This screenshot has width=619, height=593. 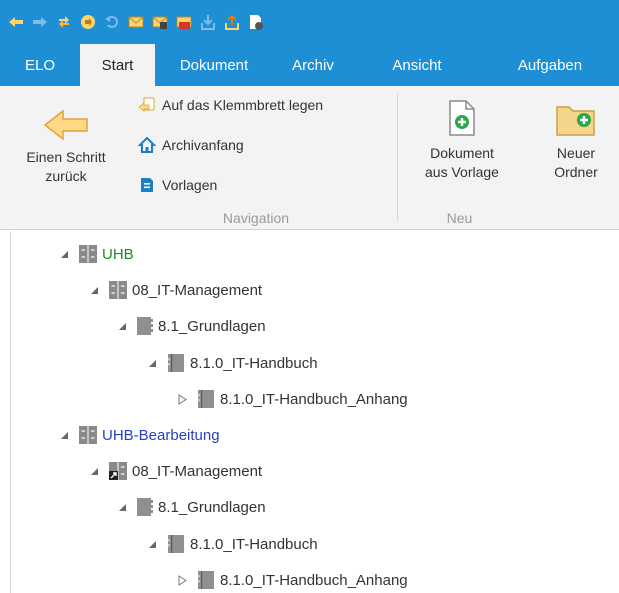 I want to click on navigate-icon, so click(x=88, y=22).